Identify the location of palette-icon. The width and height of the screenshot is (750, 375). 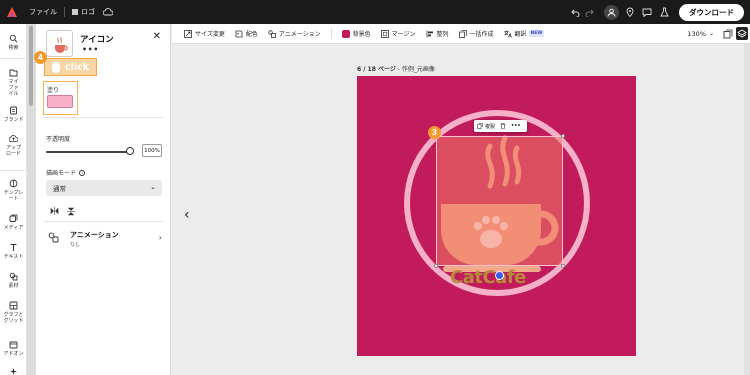
(239, 33).